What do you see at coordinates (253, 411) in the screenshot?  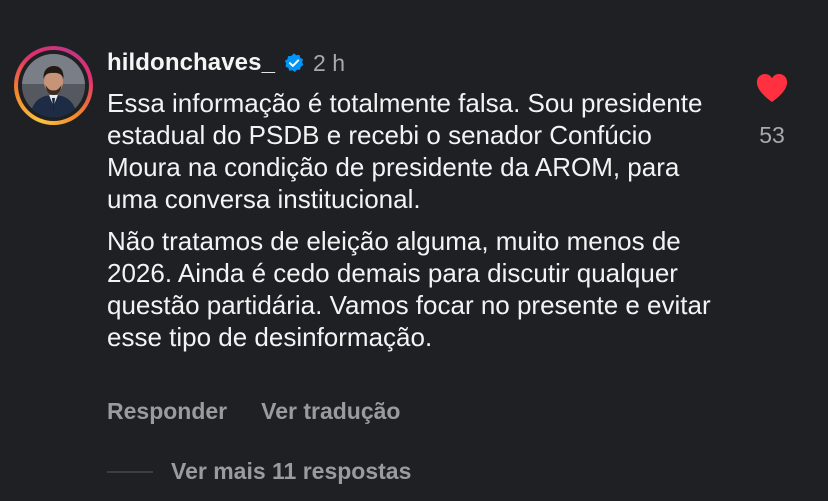 I see `comment-actions: Responder Ver tradução` at bounding box center [253, 411].